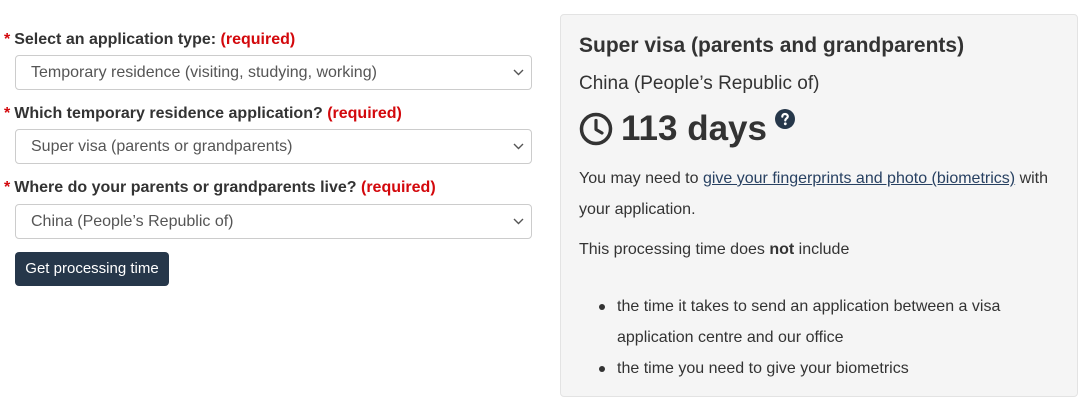  What do you see at coordinates (596, 129) in the screenshot?
I see `clock-icon` at bounding box center [596, 129].